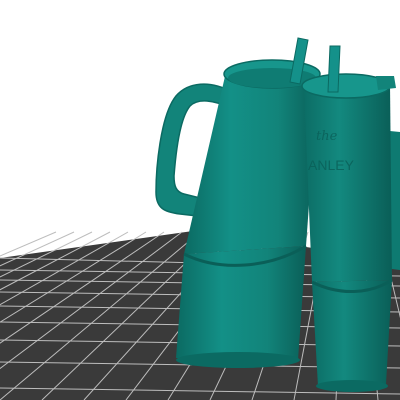  I want to click on tumbler-right-lid-knob, so click(386, 83).